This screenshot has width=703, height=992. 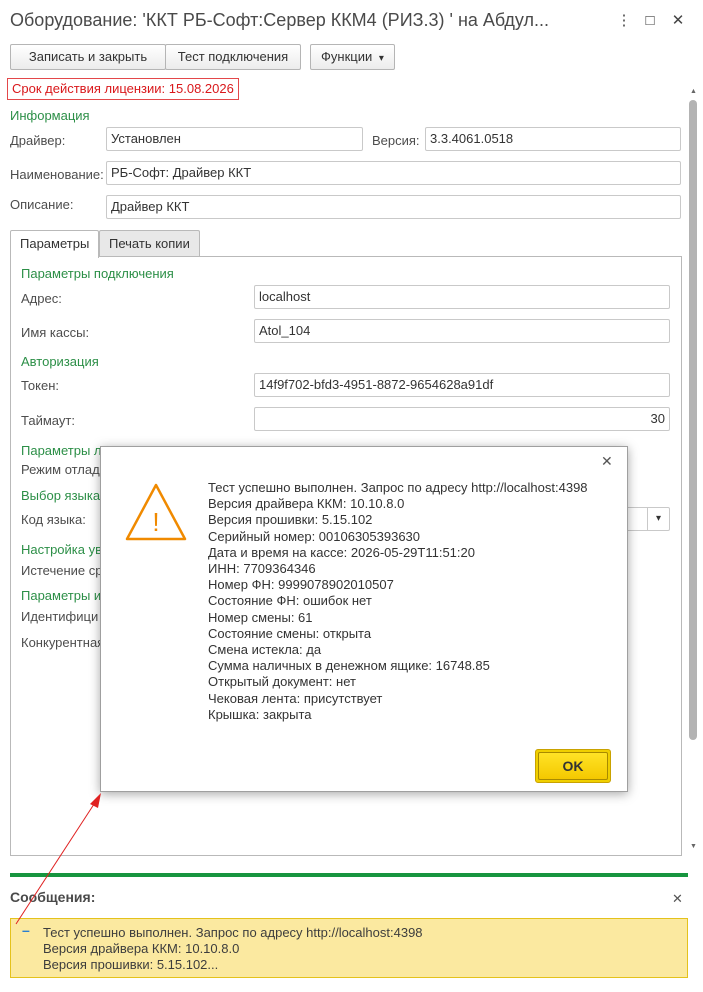 What do you see at coordinates (290, 520) in the screenshot?
I see `dialog-line: Версия прошивки: 5.15.102` at bounding box center [290, 520].